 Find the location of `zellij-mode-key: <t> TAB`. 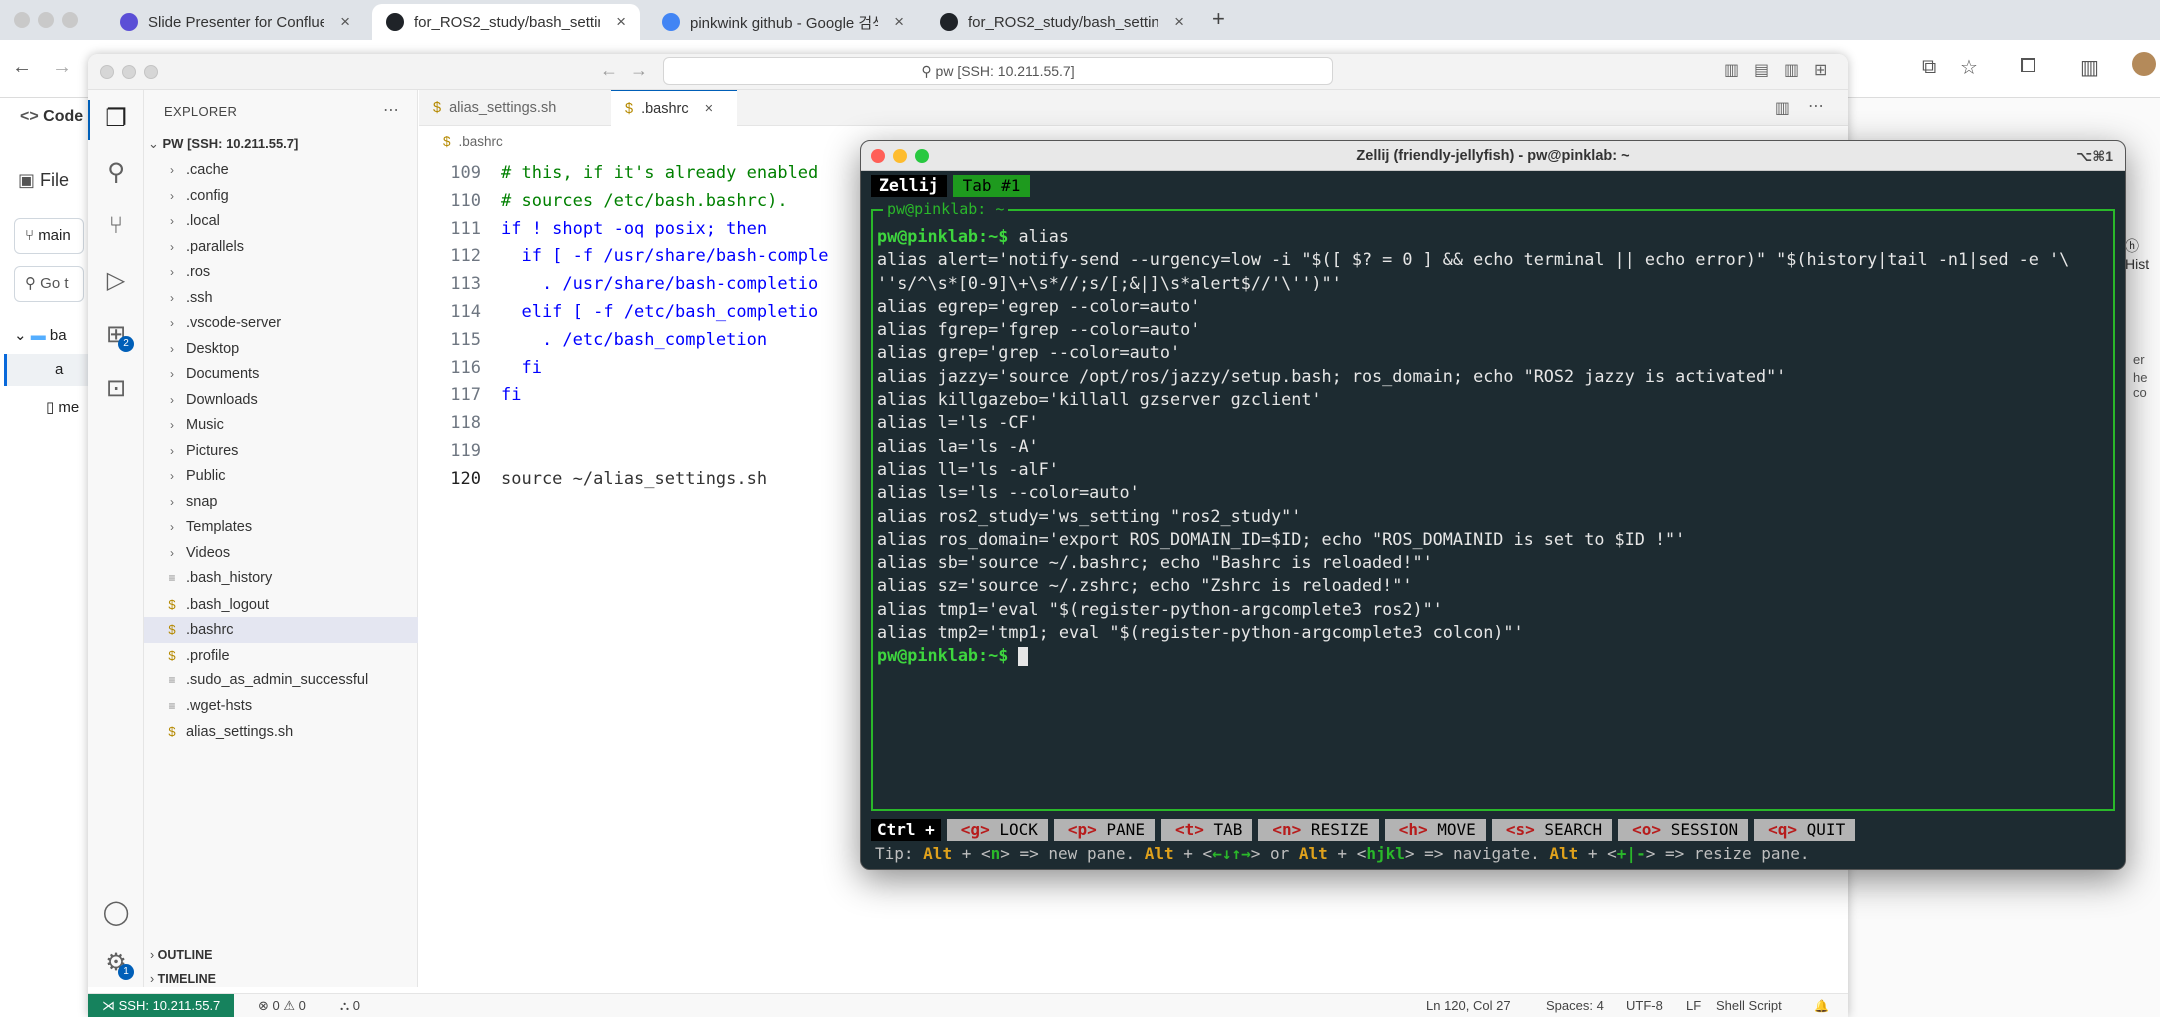

zellij-mode-key: <t> TAB is located at coordinates (1206, 830).